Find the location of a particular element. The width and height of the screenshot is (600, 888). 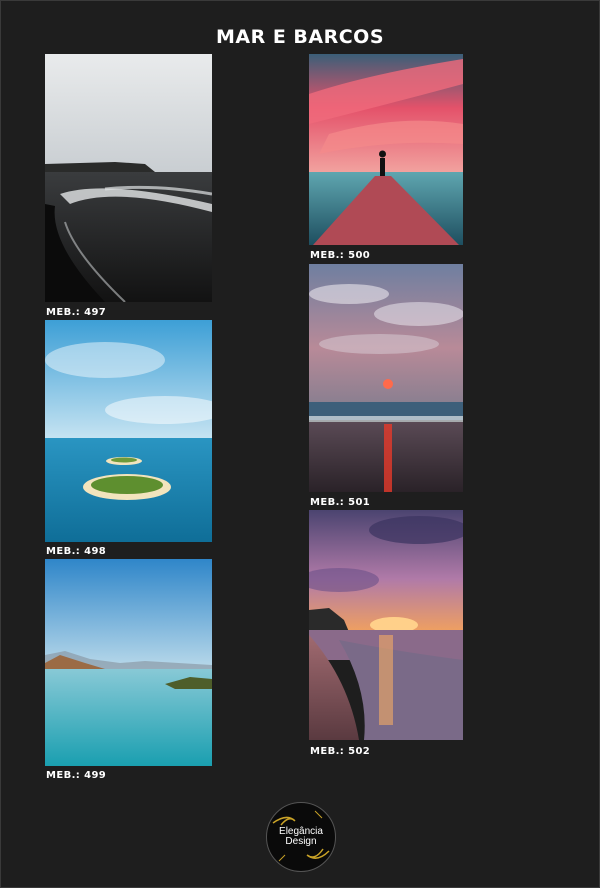

brand-logo: Elegância Design is located at coordinates (301, 837).